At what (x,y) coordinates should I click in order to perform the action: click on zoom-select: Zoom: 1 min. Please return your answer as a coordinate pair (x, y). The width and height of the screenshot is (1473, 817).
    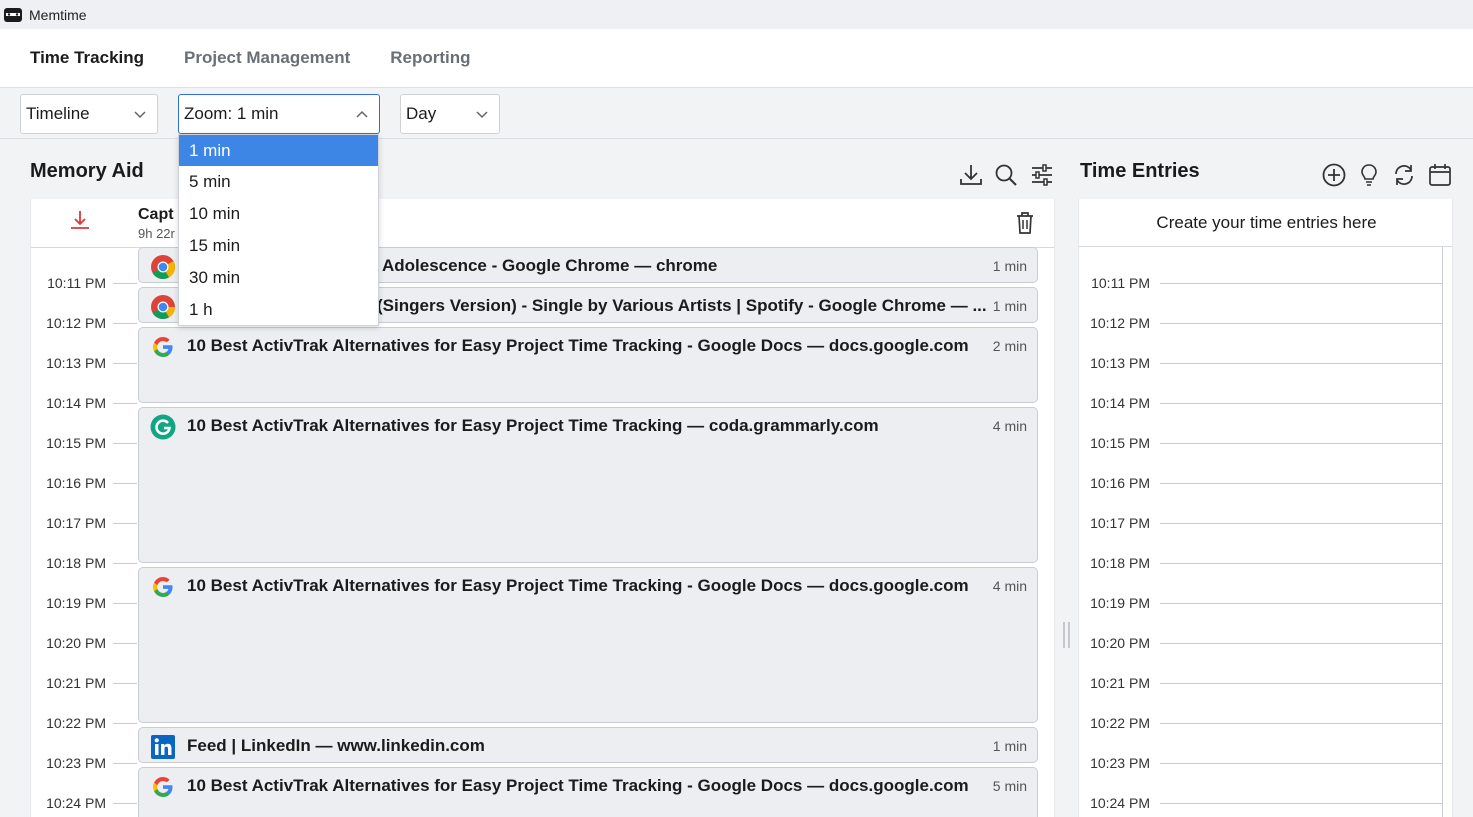
    Looking at the image, I should click on (279, 114).